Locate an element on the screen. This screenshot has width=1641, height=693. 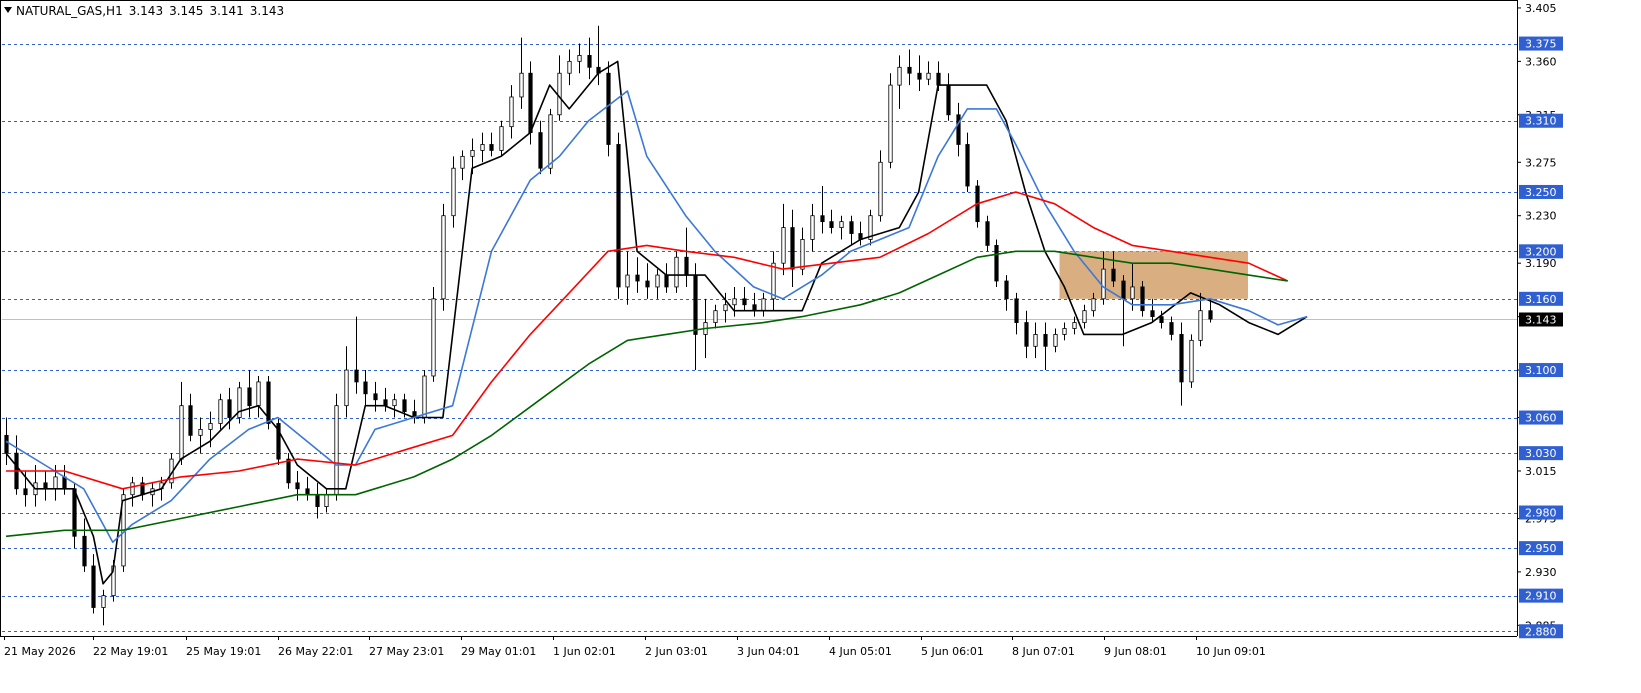
time-tick-label: 27 May 23:01 is located at coordinates (406, 651).